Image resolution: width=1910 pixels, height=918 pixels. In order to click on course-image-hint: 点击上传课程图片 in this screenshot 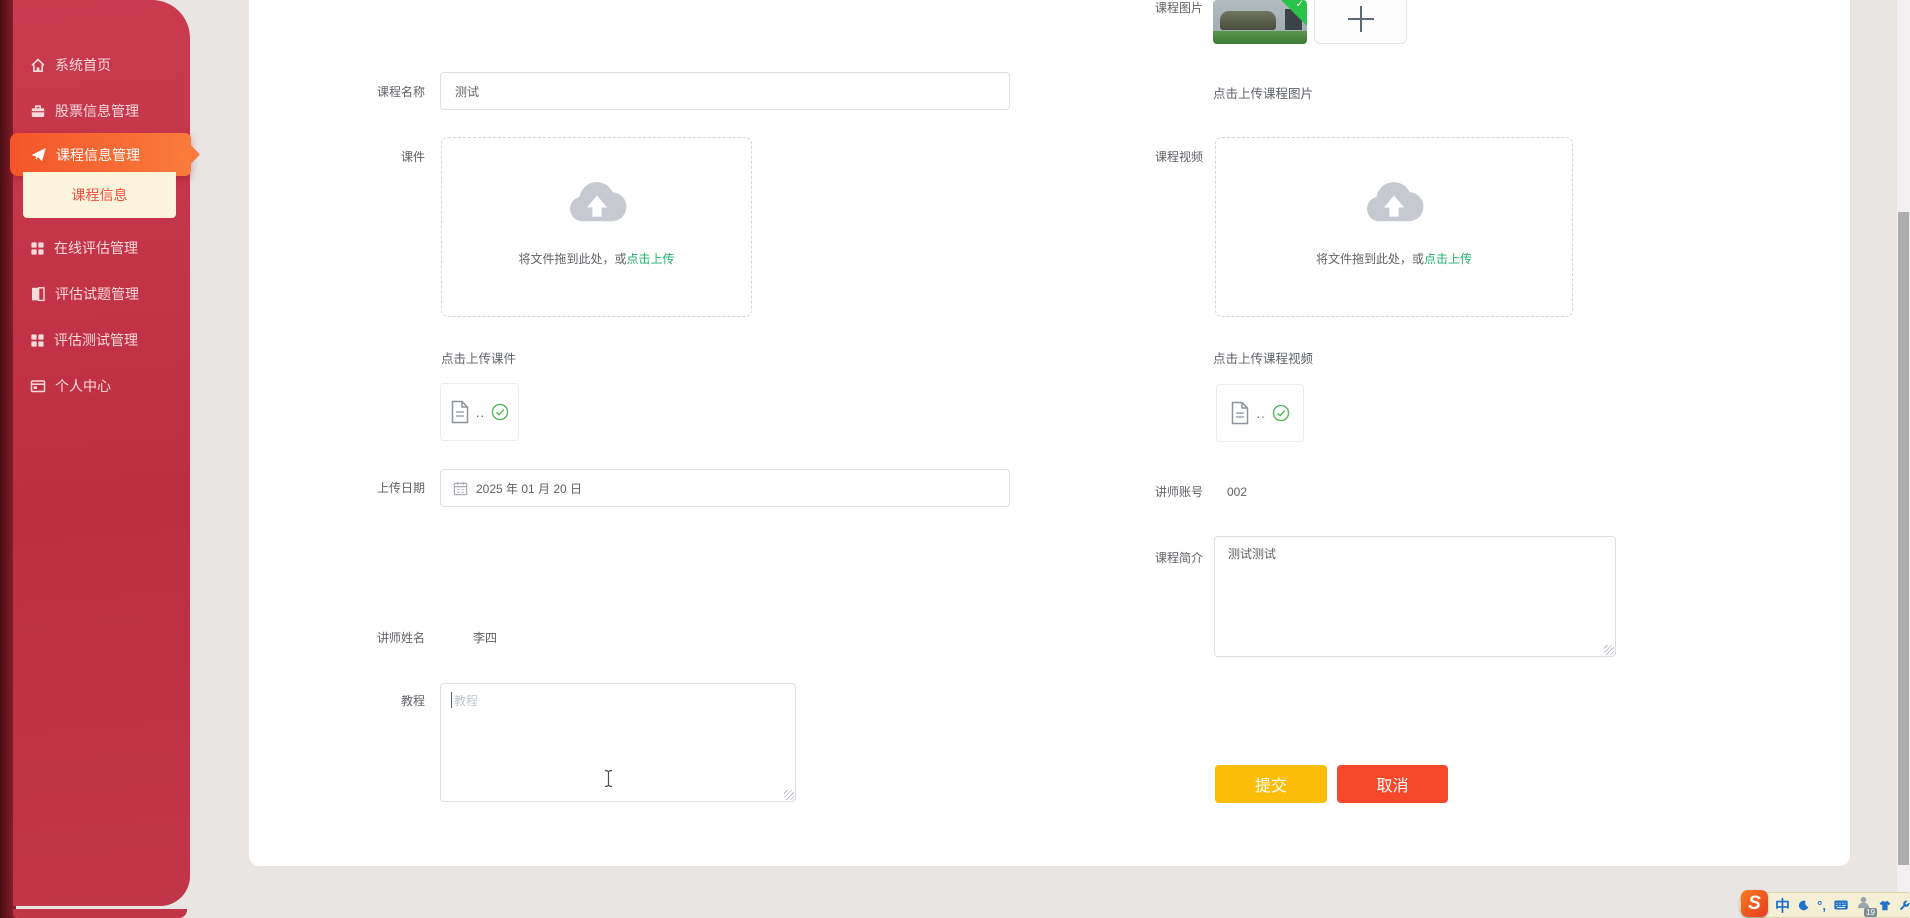, I will do `click(1263, 94)`.